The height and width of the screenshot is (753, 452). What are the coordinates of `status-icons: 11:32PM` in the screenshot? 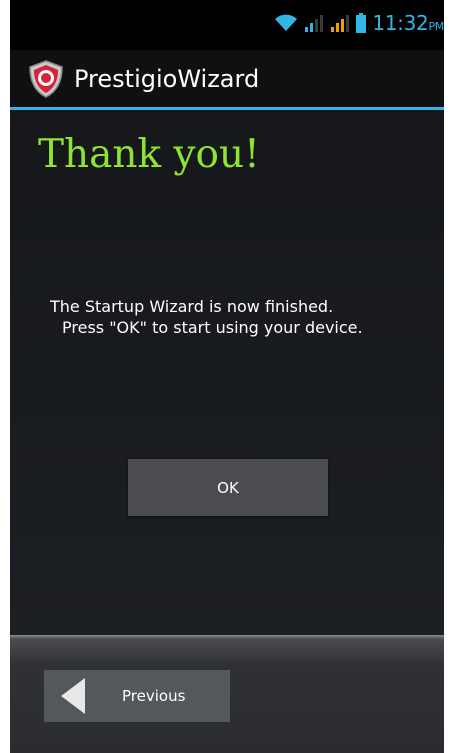 It's located at (359, 23).